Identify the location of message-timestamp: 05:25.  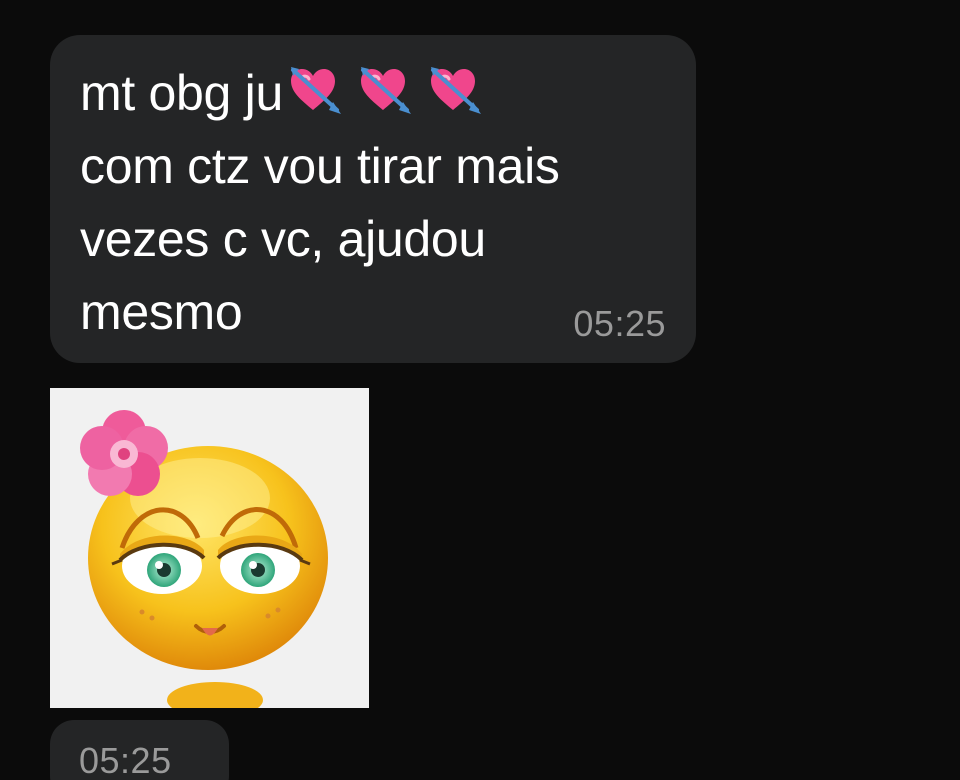
(619, 323).